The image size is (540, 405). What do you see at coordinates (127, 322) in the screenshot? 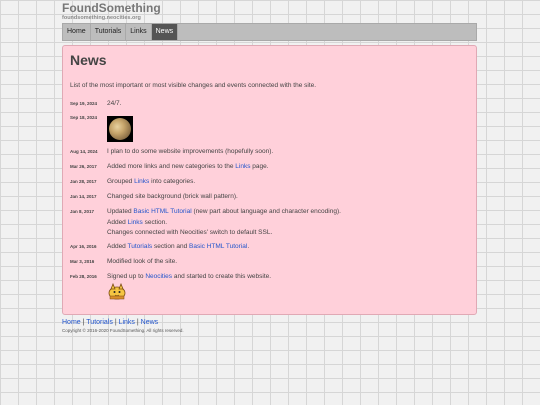
I see `footer-links-link: Links` at bounding box center [127, 322].